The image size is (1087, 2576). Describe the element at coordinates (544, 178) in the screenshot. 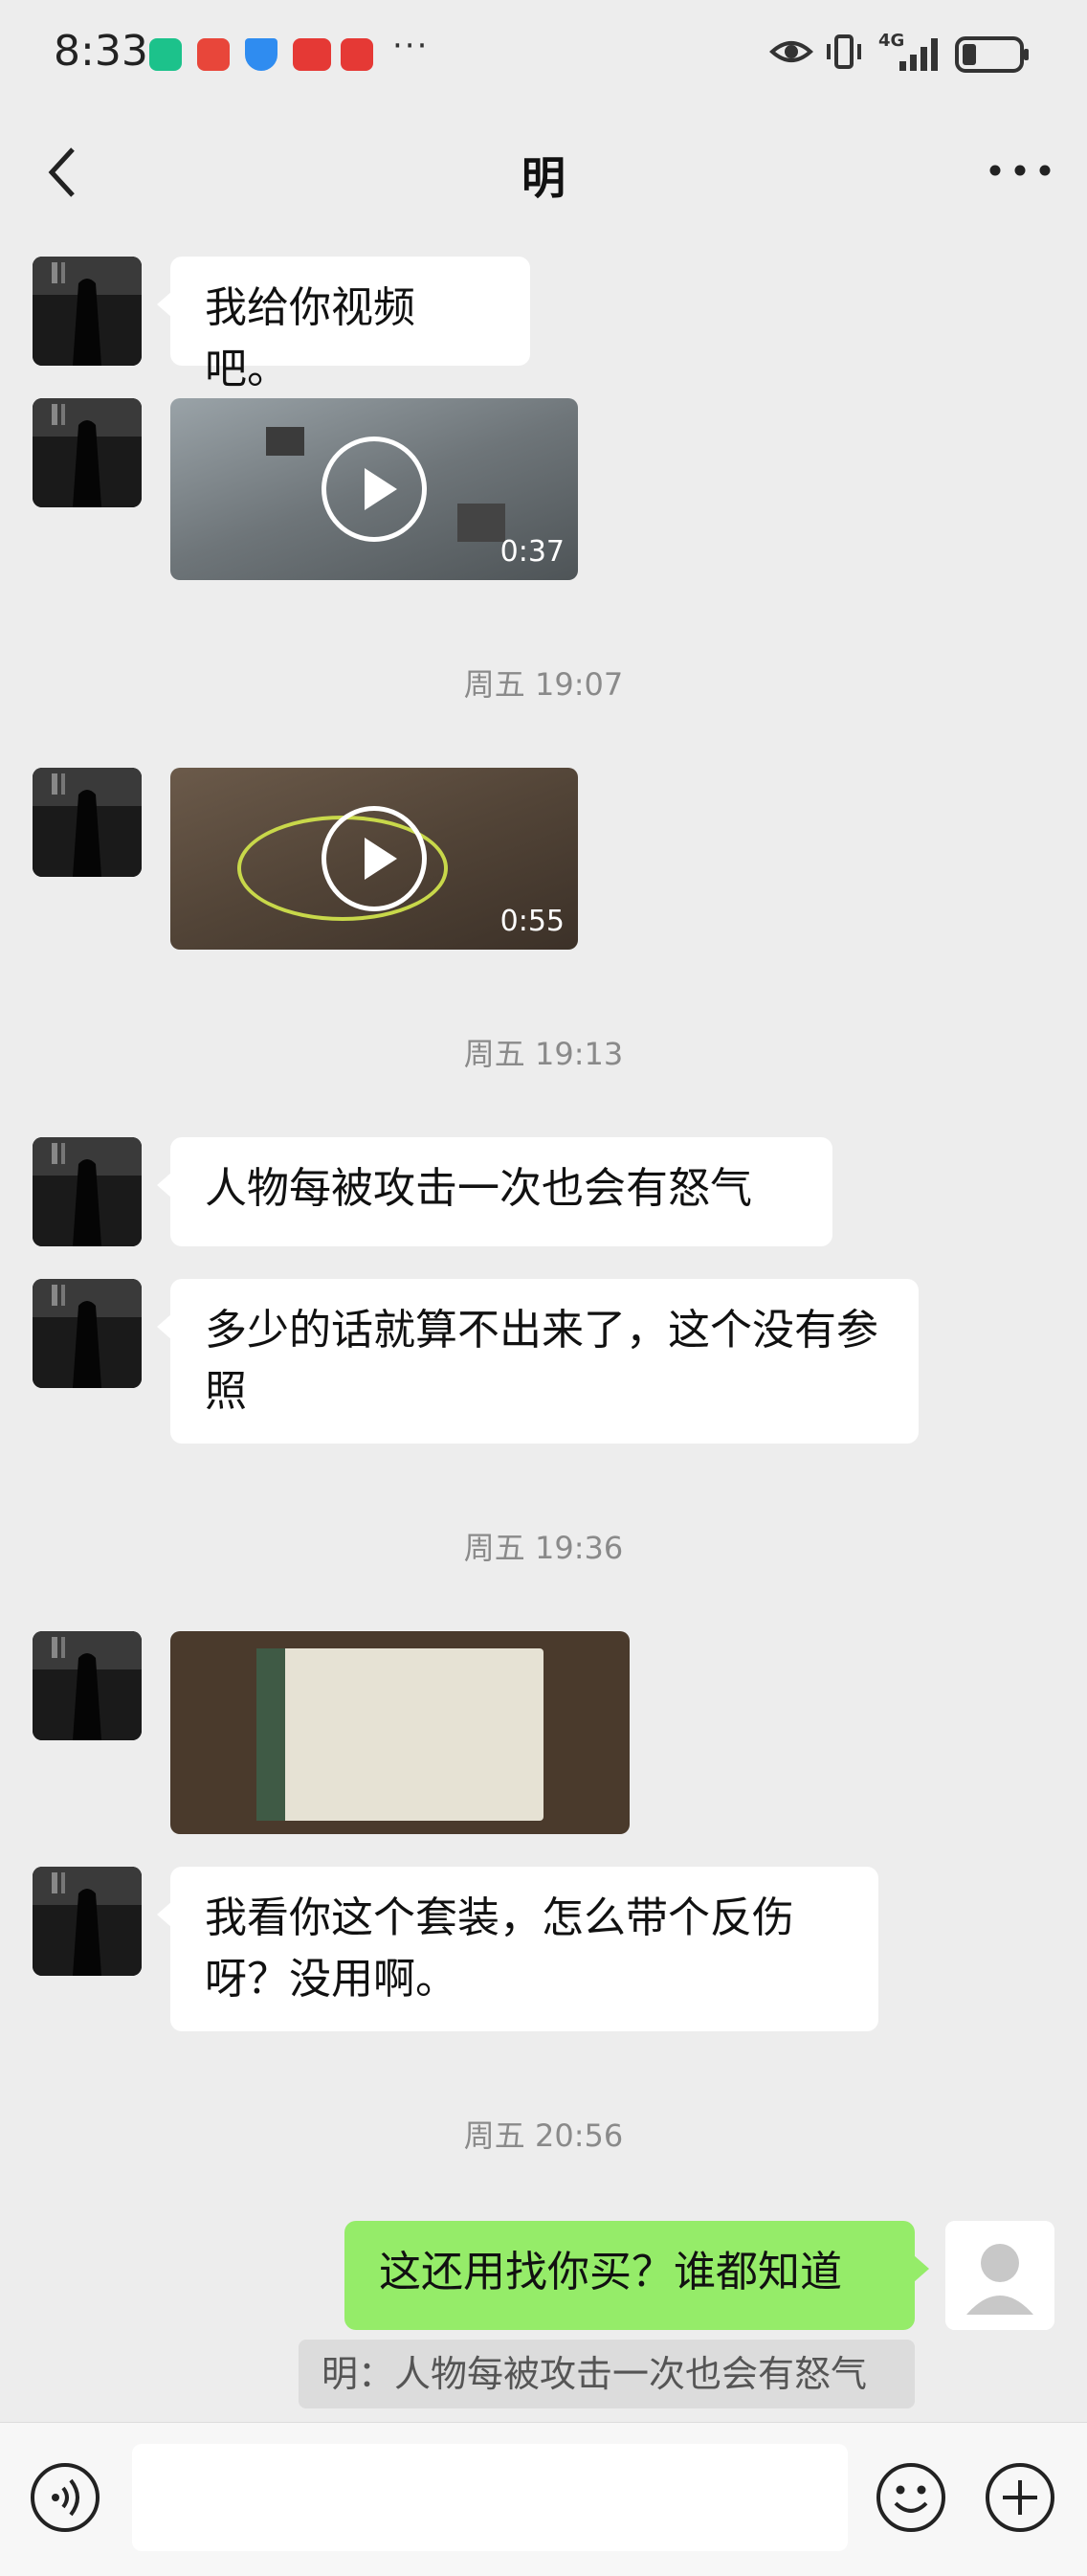

I see `chat-title: 明` at that location.